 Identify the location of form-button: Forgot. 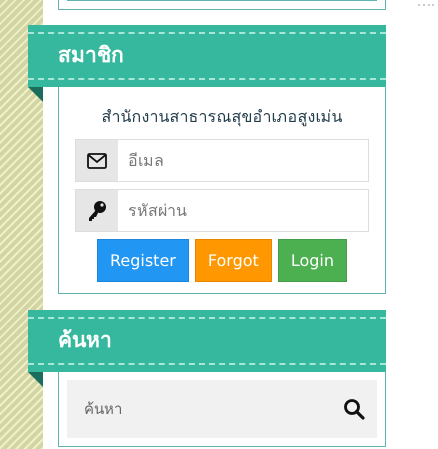
(233, 260).